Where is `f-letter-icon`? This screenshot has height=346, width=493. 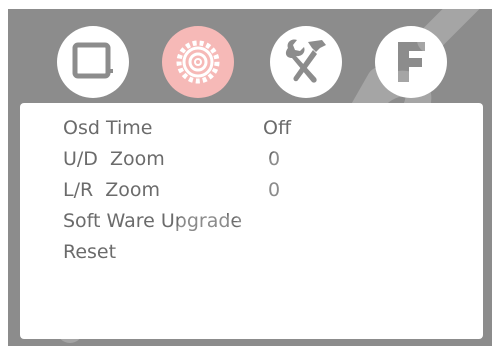 f-letter-icon is located at coordinates (411, 62).